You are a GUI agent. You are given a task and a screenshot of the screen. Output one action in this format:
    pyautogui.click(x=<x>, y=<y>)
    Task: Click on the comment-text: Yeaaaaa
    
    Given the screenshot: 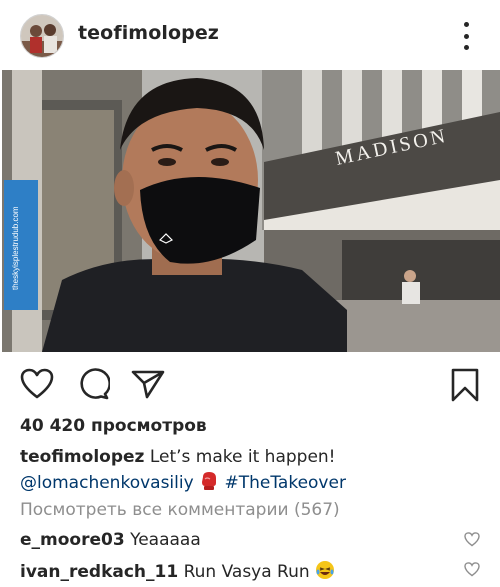 What is the action you would take?
    pyautogui.click(x=165, y=540)
    